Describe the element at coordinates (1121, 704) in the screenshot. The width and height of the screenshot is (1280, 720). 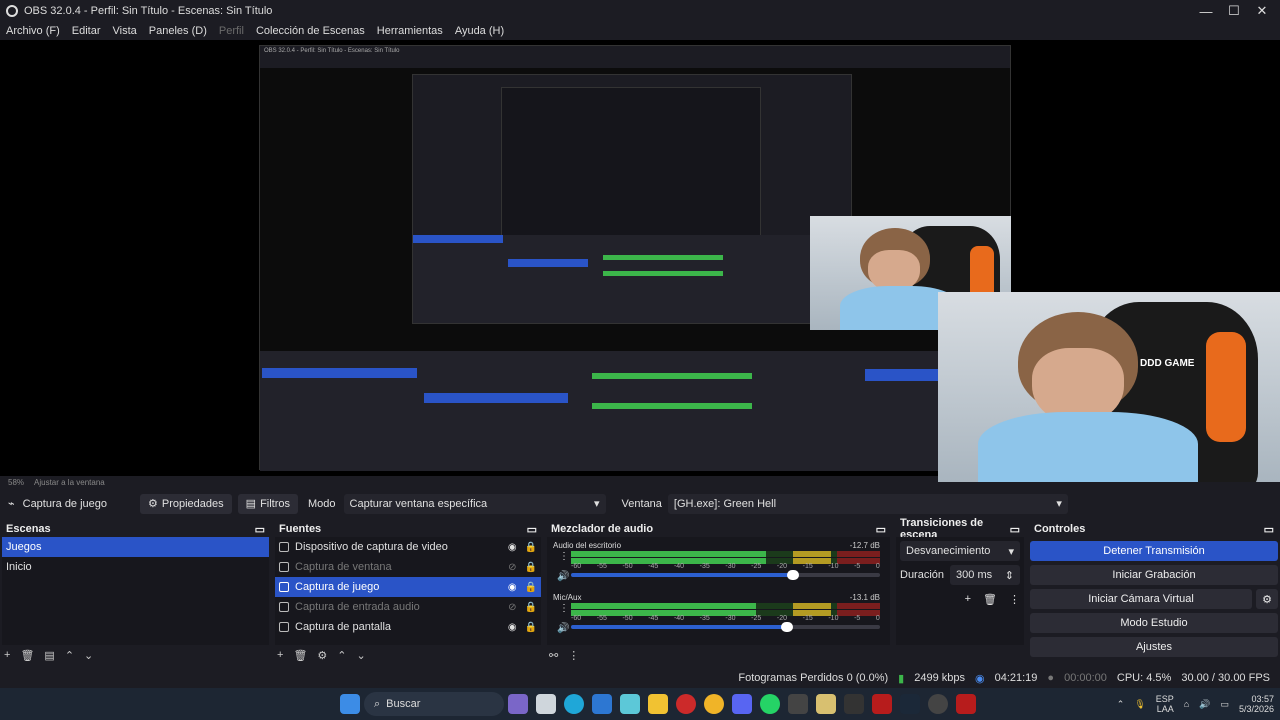
I see `chevron-up-icon: ⌃` at that location.